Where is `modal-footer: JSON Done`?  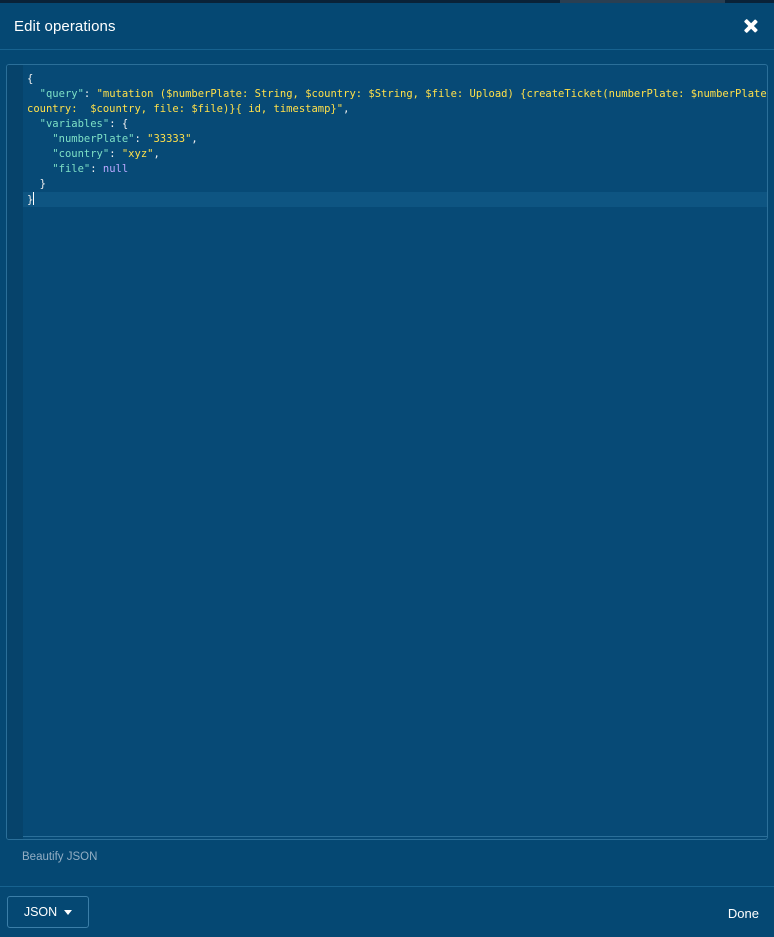
modal-footer: JSON Done is located at coordinates (387, 911).